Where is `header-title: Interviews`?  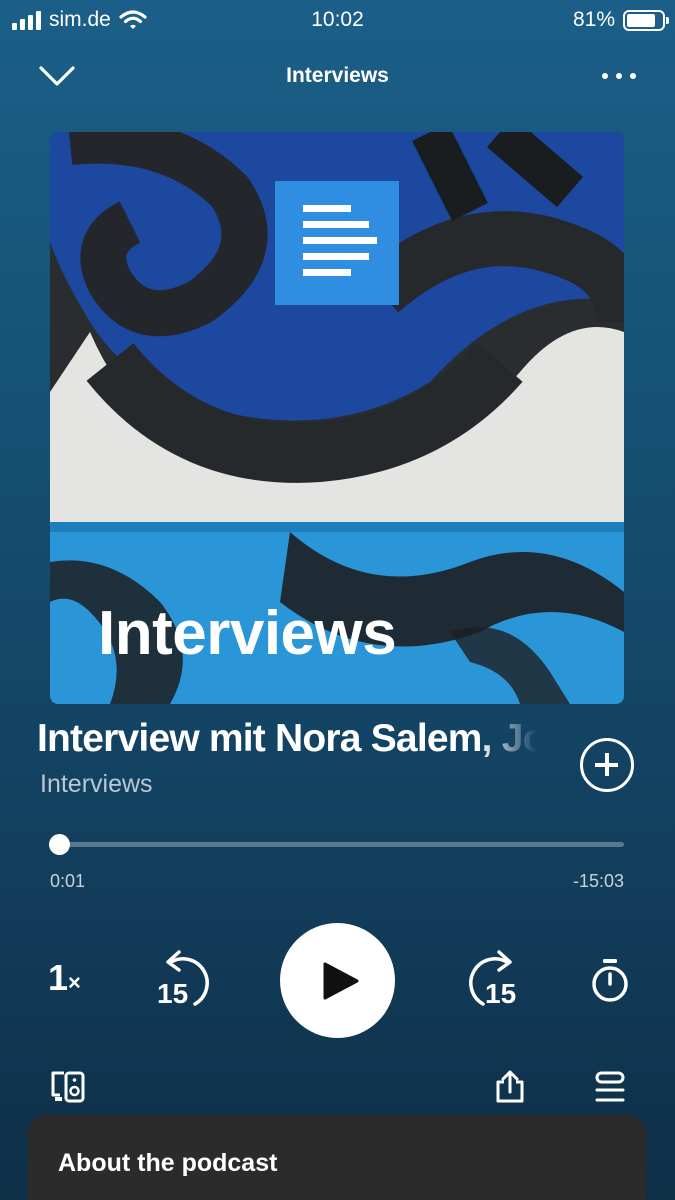 header-title: Interviews is located at coordinates (337, 75).